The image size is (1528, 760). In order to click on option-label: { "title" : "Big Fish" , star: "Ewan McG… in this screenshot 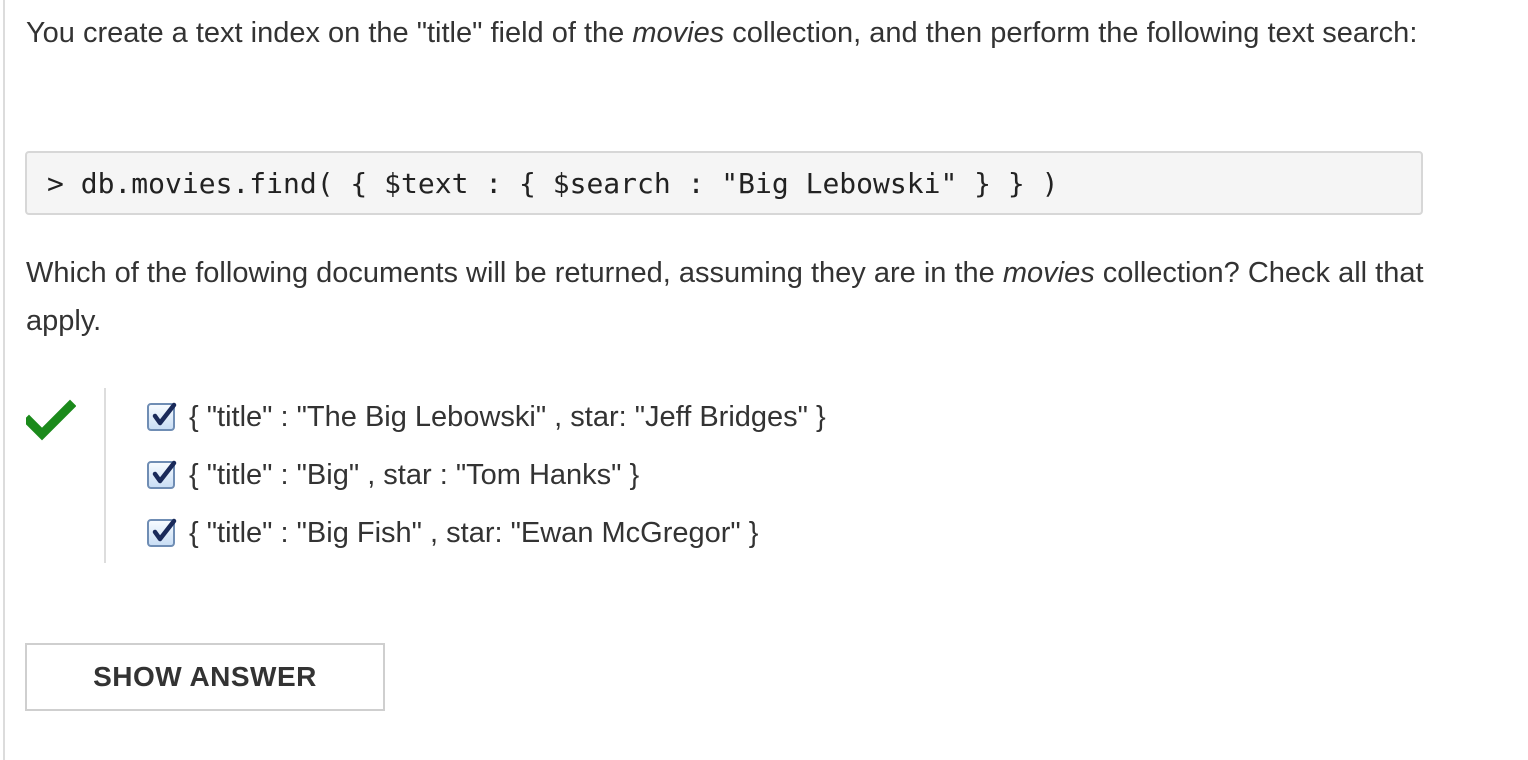, I will do `click(474, 533)`.